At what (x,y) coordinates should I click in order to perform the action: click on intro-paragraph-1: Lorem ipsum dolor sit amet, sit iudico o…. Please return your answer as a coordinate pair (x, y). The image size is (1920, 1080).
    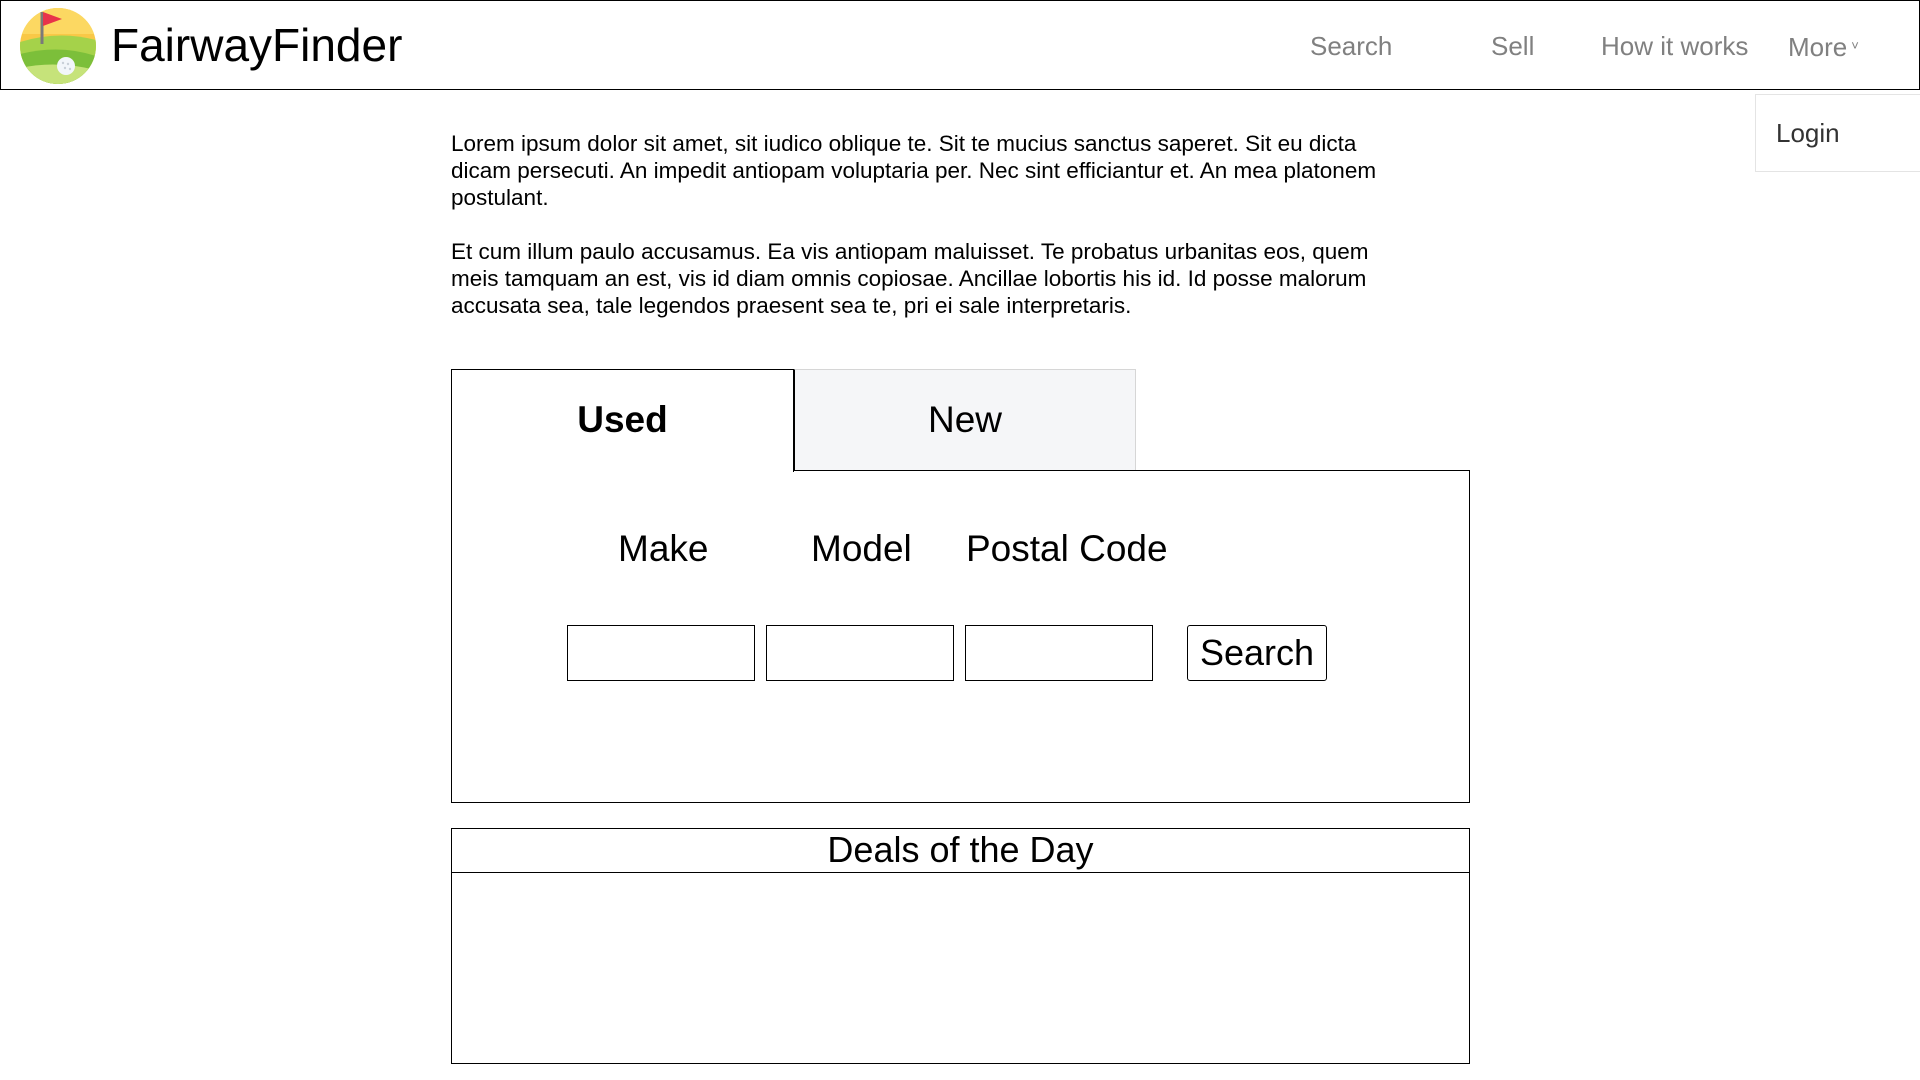
    Looking at the image, I should click on (914, 170).